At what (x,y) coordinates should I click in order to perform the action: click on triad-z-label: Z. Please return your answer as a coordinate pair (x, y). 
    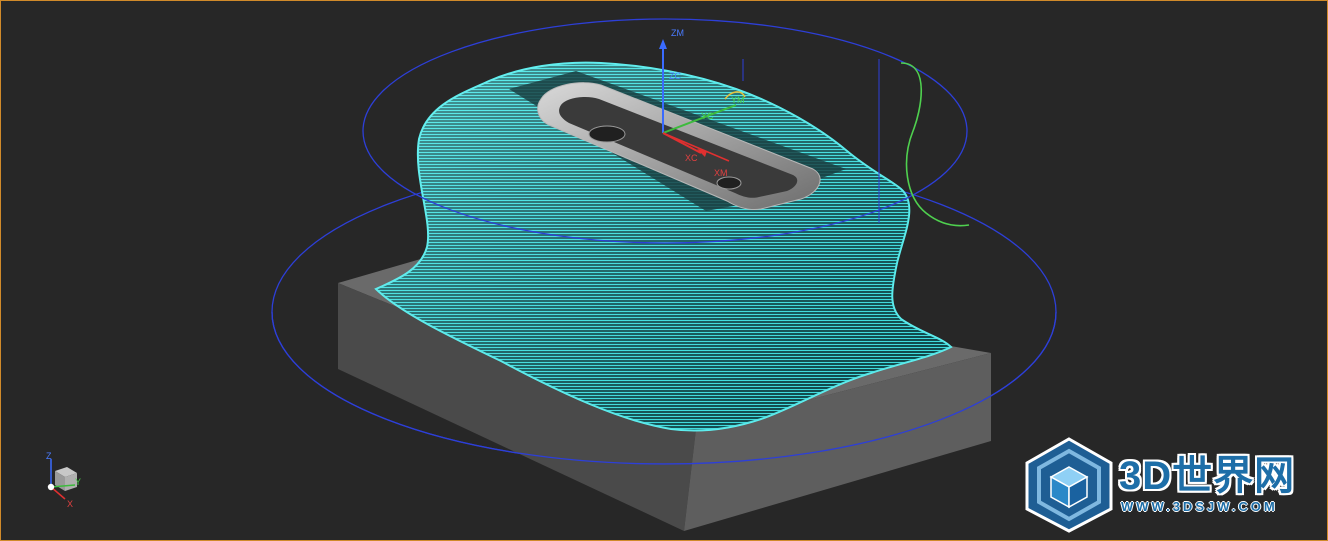
    Looking at the image, I should click on (49, 456).